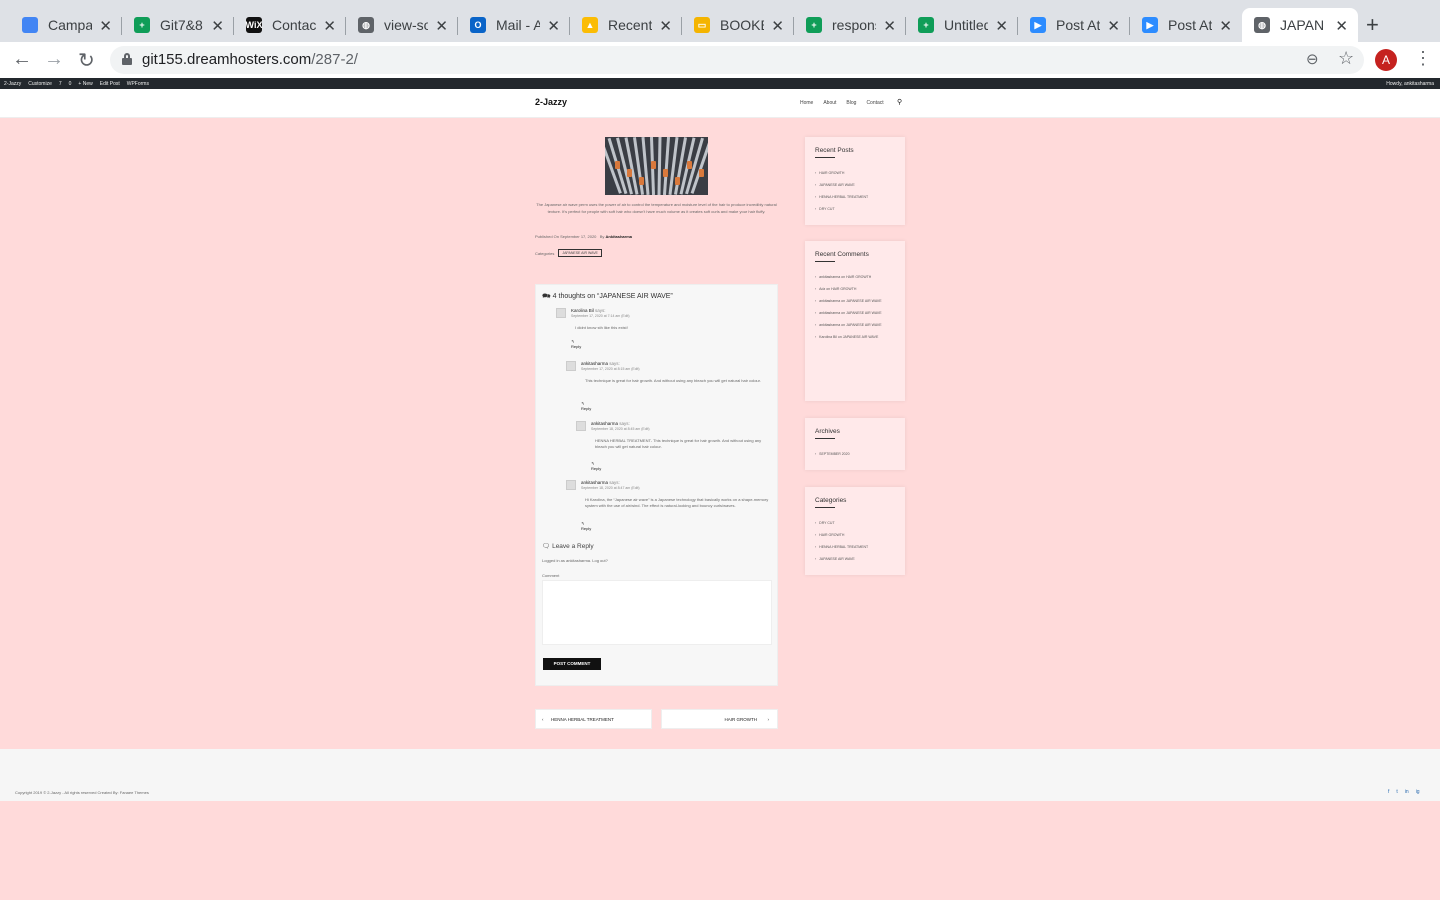  I want to click on instagram-icon: ig, so click(1418, 792).